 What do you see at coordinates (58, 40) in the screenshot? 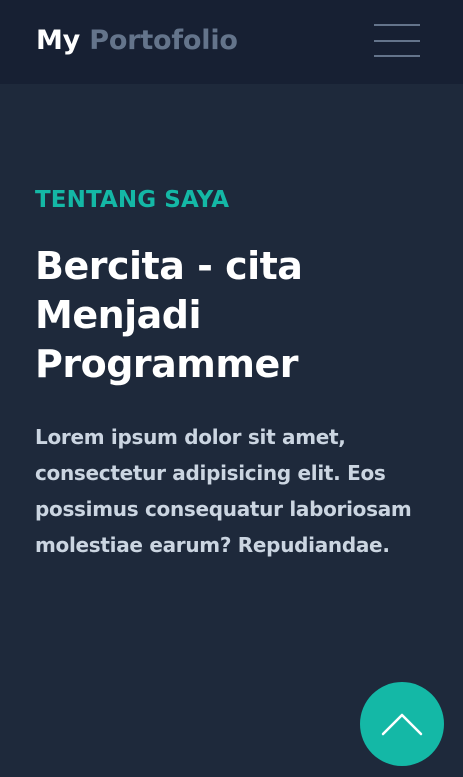
I see `brand-prefix: My` at bounding box center [58, 40].